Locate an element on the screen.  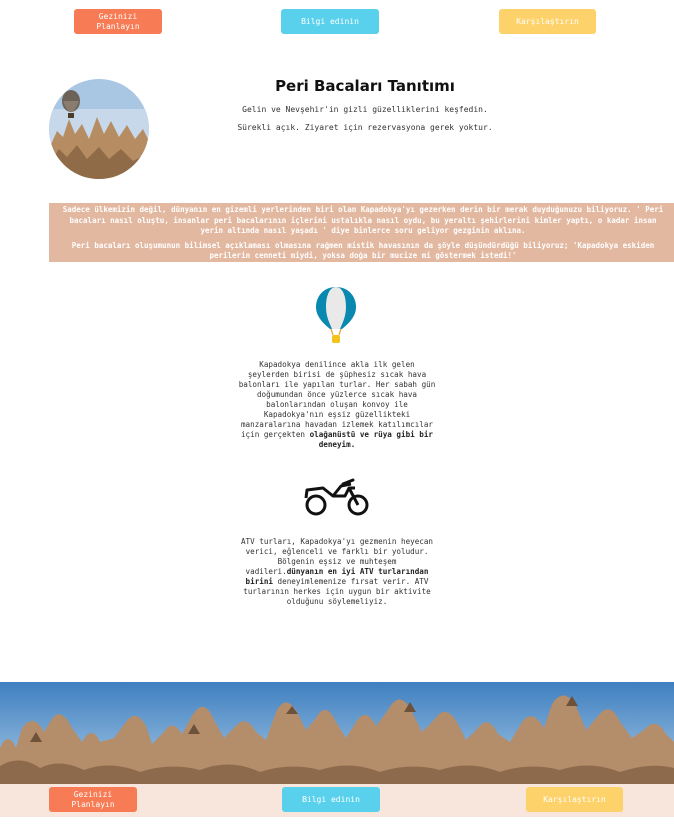
fairy-chimneys-landscape-image is located at coordinates (337, 733).